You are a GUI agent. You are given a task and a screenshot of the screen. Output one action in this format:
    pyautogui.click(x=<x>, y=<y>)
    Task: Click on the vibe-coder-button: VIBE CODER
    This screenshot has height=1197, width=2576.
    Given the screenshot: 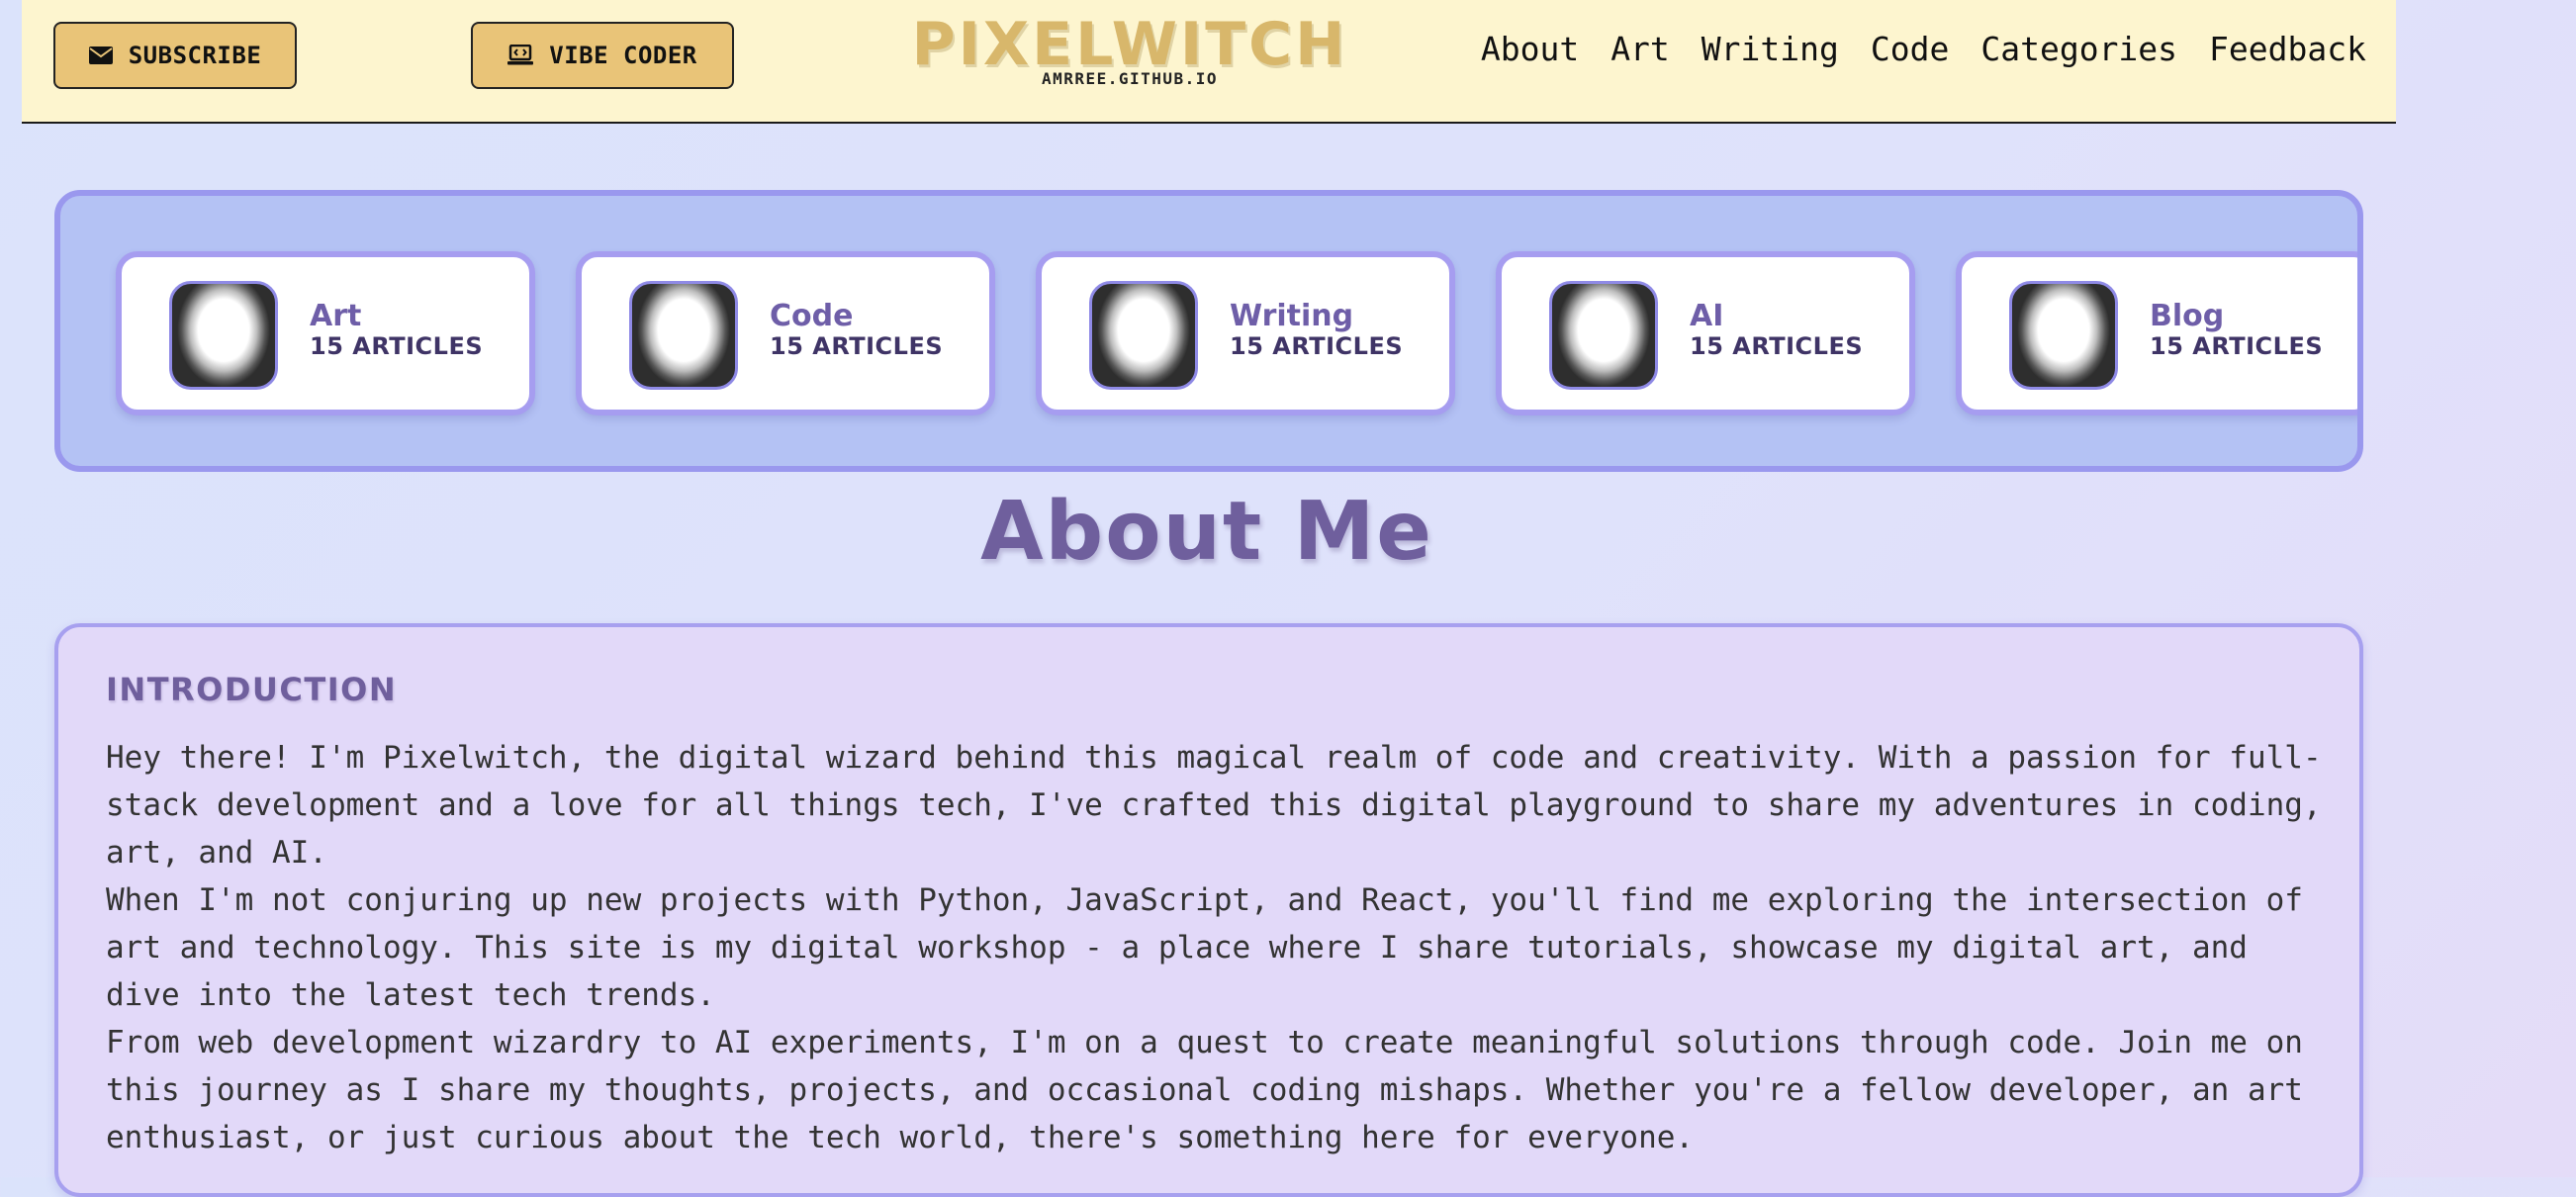 What is the action you would take?
    pyautogui.click(x=602, y=55)
    